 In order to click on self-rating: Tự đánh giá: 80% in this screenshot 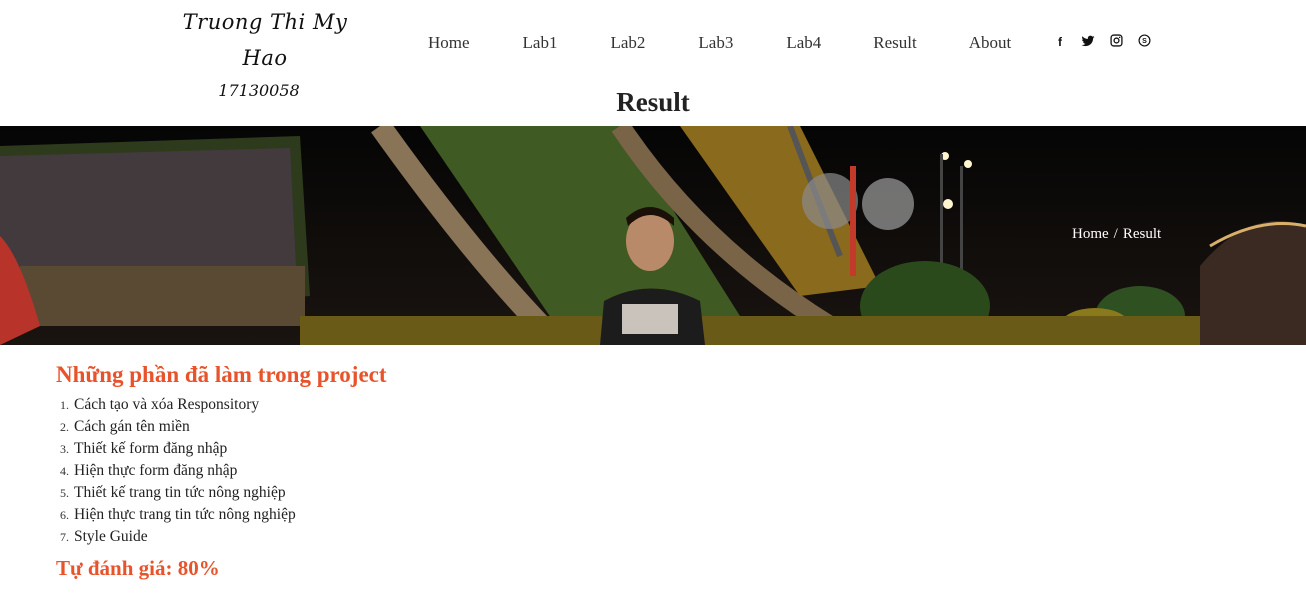, I will do `click(138, 568)`.